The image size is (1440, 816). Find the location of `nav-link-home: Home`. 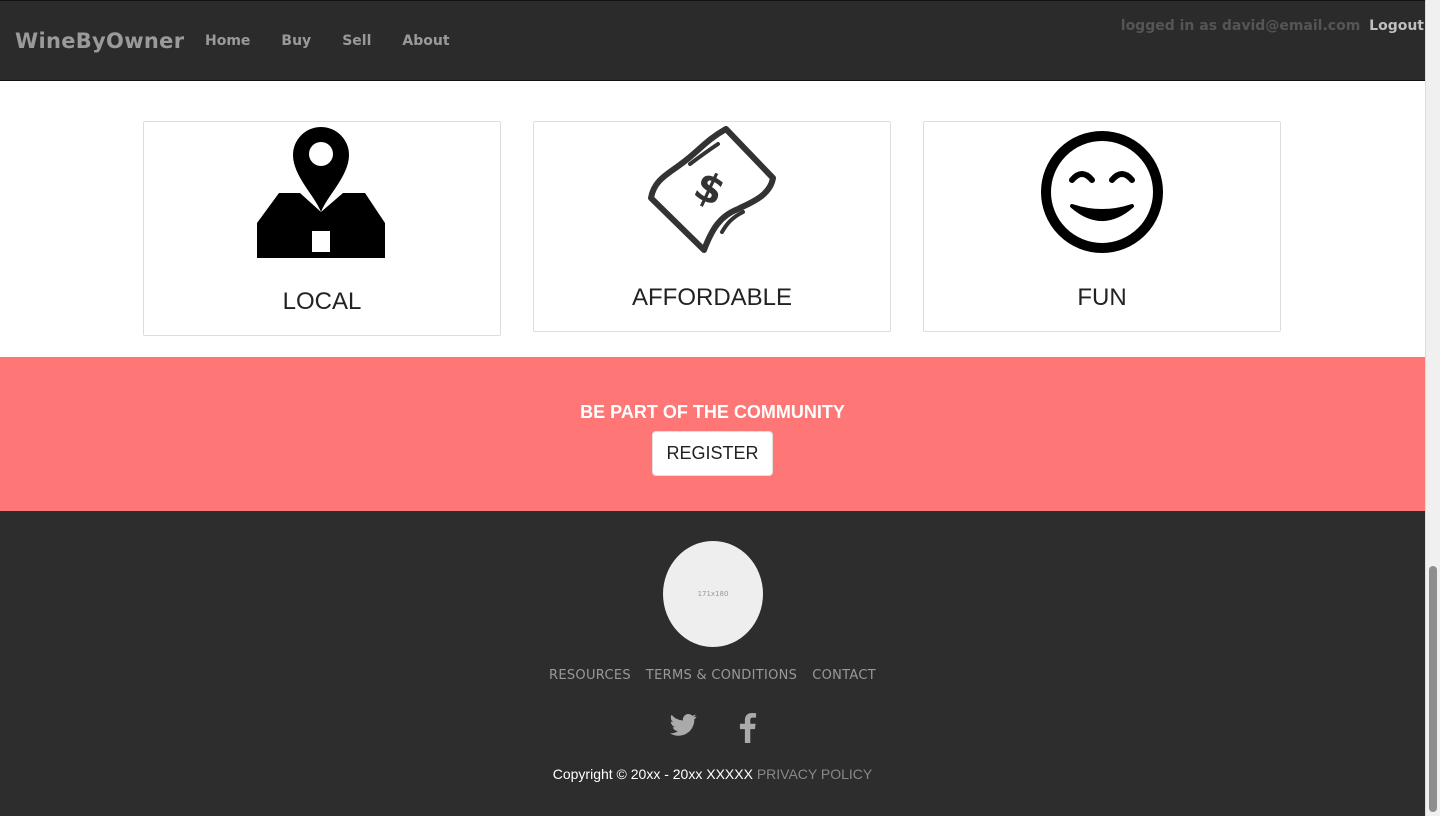

nav-link-home: Home is located at coordinates (227, 41).